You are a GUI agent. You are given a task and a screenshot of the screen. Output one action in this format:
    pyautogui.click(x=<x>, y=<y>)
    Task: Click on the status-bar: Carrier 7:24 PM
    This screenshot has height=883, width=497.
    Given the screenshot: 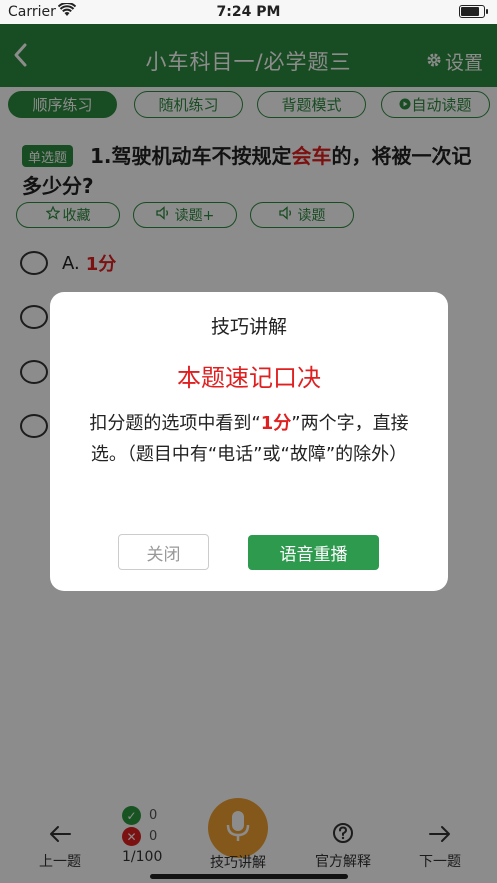 What is the action you would take?
    pyautogui.click(x=248, y=12)
    